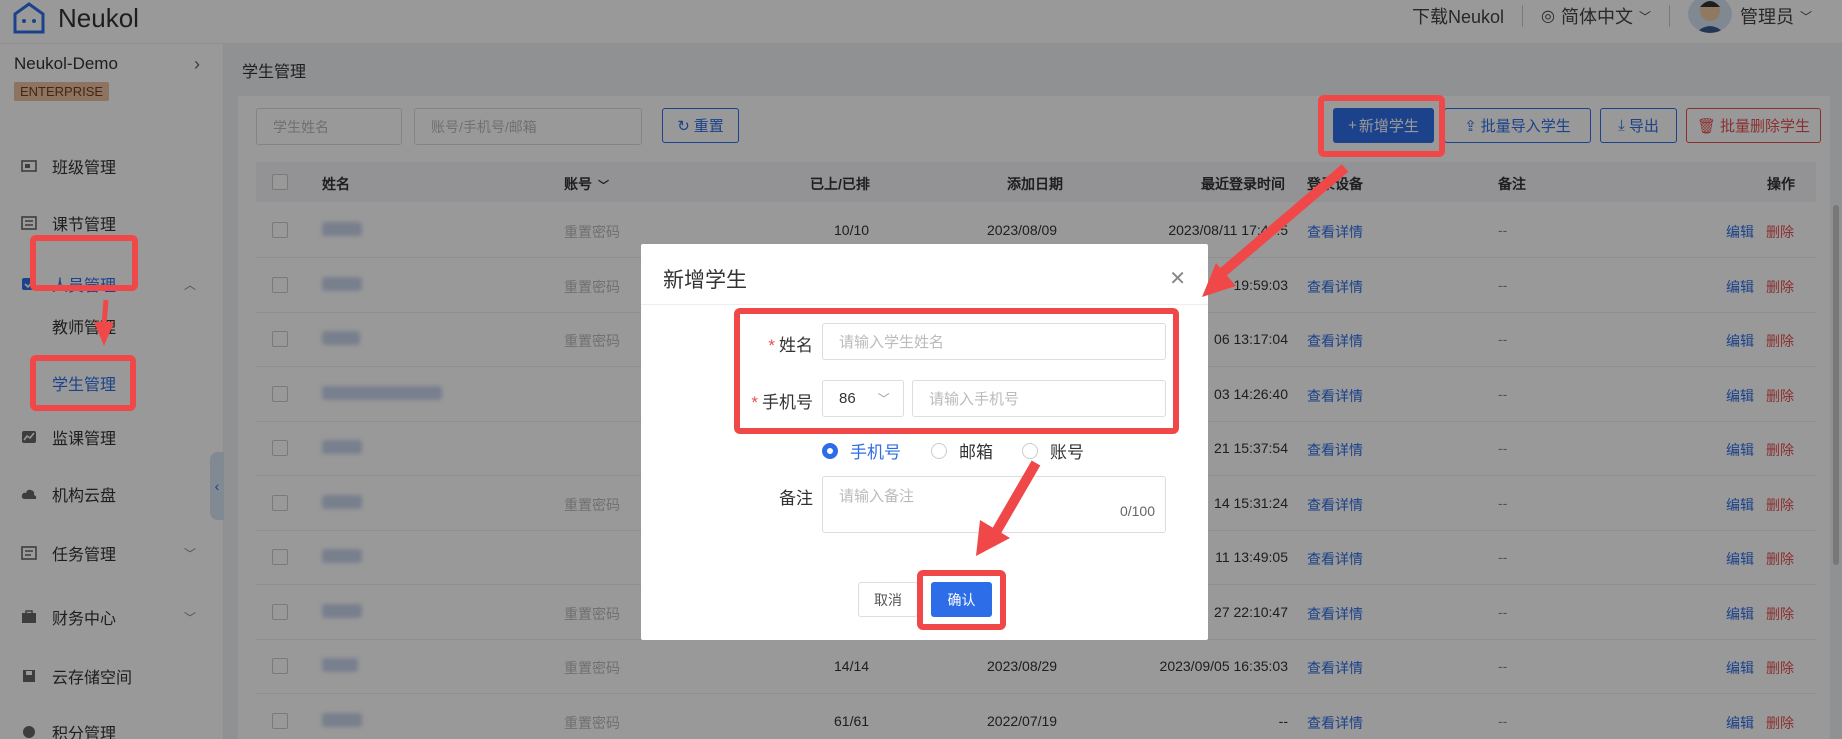 This screenshot has height=739, width=1842. Describe the element at coordinates (1283, 220) in the screenshot. I see `arrow-add-to-form` at that location.